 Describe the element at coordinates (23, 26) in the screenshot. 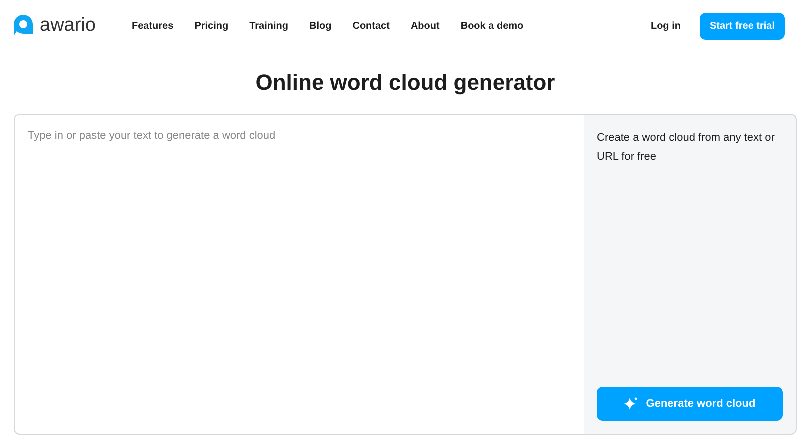

I see `logo-icon` at that location.